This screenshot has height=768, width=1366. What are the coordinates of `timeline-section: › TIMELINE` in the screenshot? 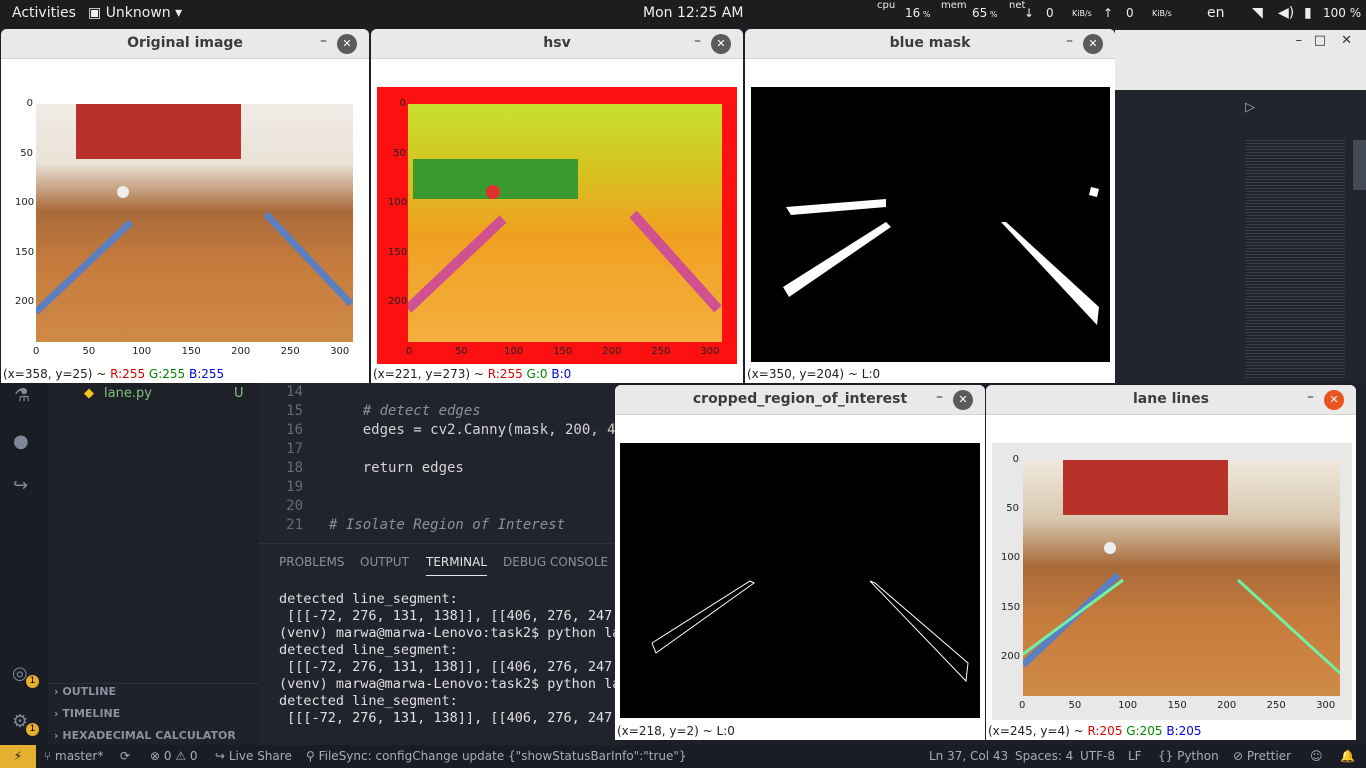 It's located at (87, 713).